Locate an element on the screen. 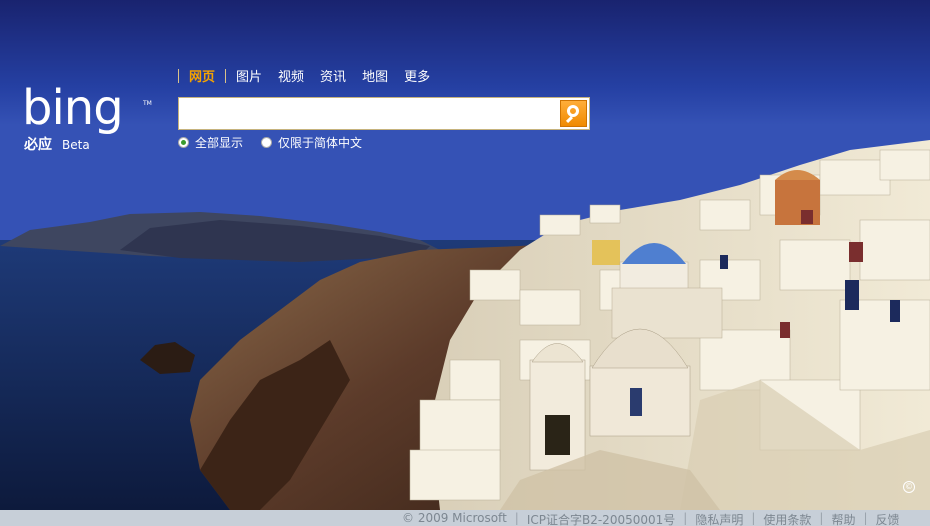  nav-tab-more: 更多 is located at coordinates (417, 75).